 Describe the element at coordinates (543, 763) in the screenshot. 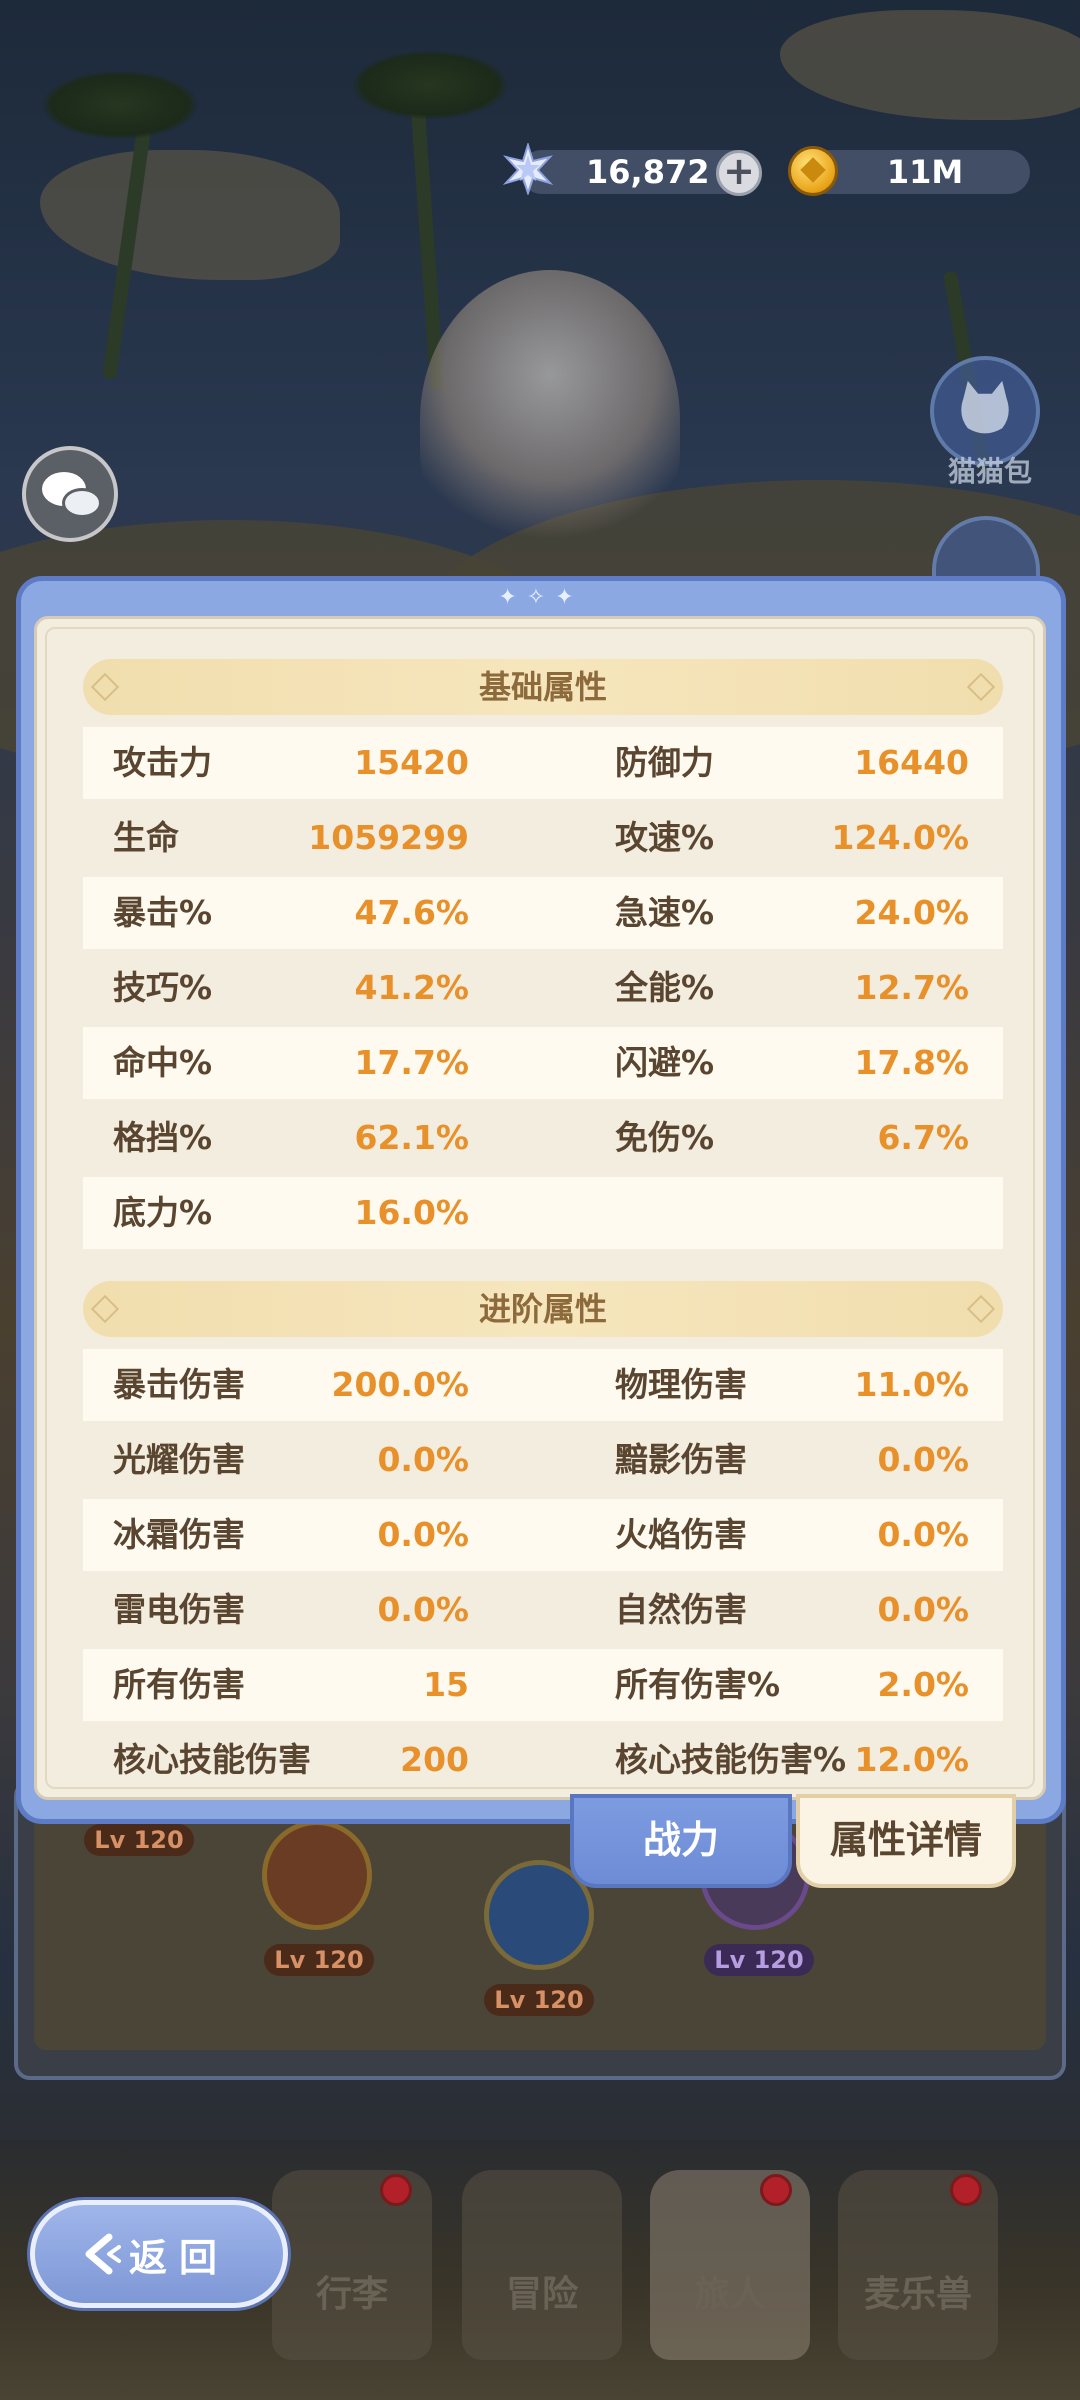

I see `stat-row: 攻击力 15420 防御力 16440` at that location.